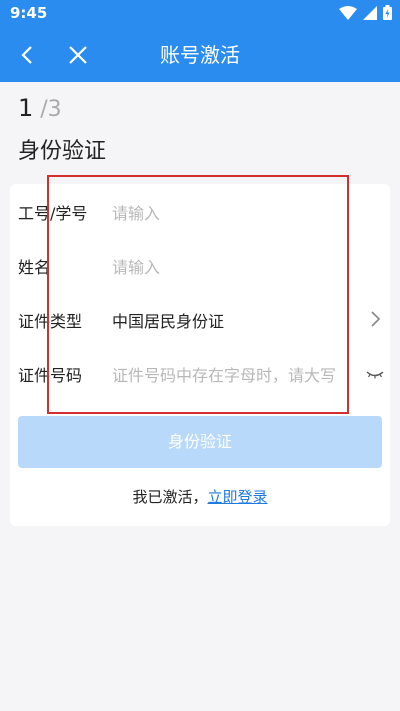 Image resolution: width=400 pixels, height=711 pixels. I want to click on id-number-row: 证件号码 证件号码中存在字母时，请大写, so click(204, 373).